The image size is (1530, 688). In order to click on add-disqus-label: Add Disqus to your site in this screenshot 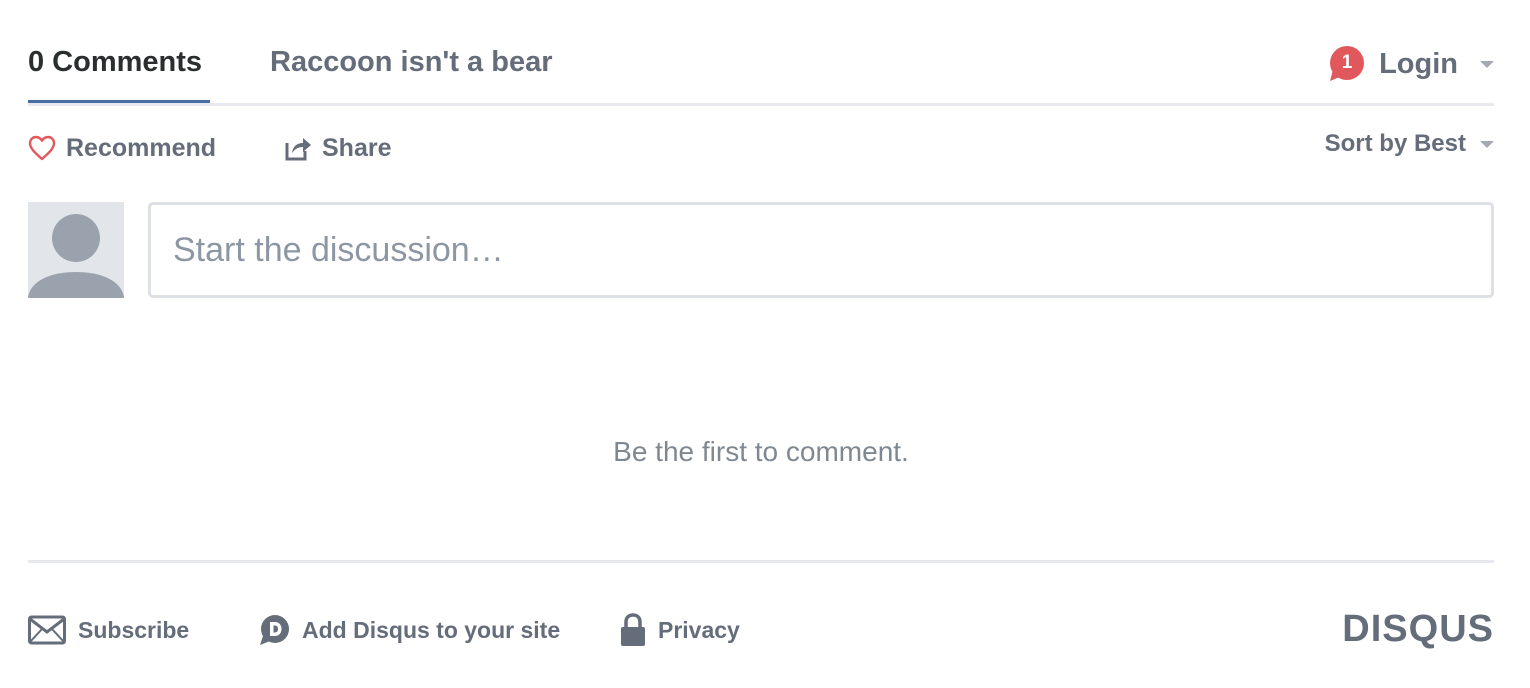, I will do `click(431, 629)`.